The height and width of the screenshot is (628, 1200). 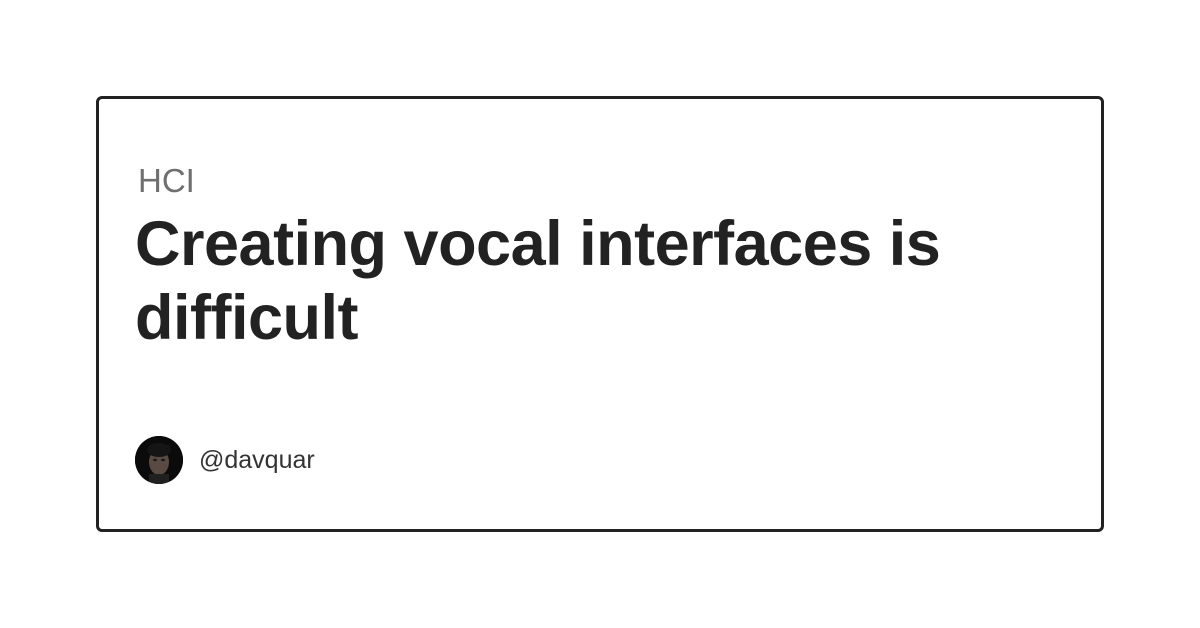 I want to click on post-category: HCI, so click(x=166, y=180).